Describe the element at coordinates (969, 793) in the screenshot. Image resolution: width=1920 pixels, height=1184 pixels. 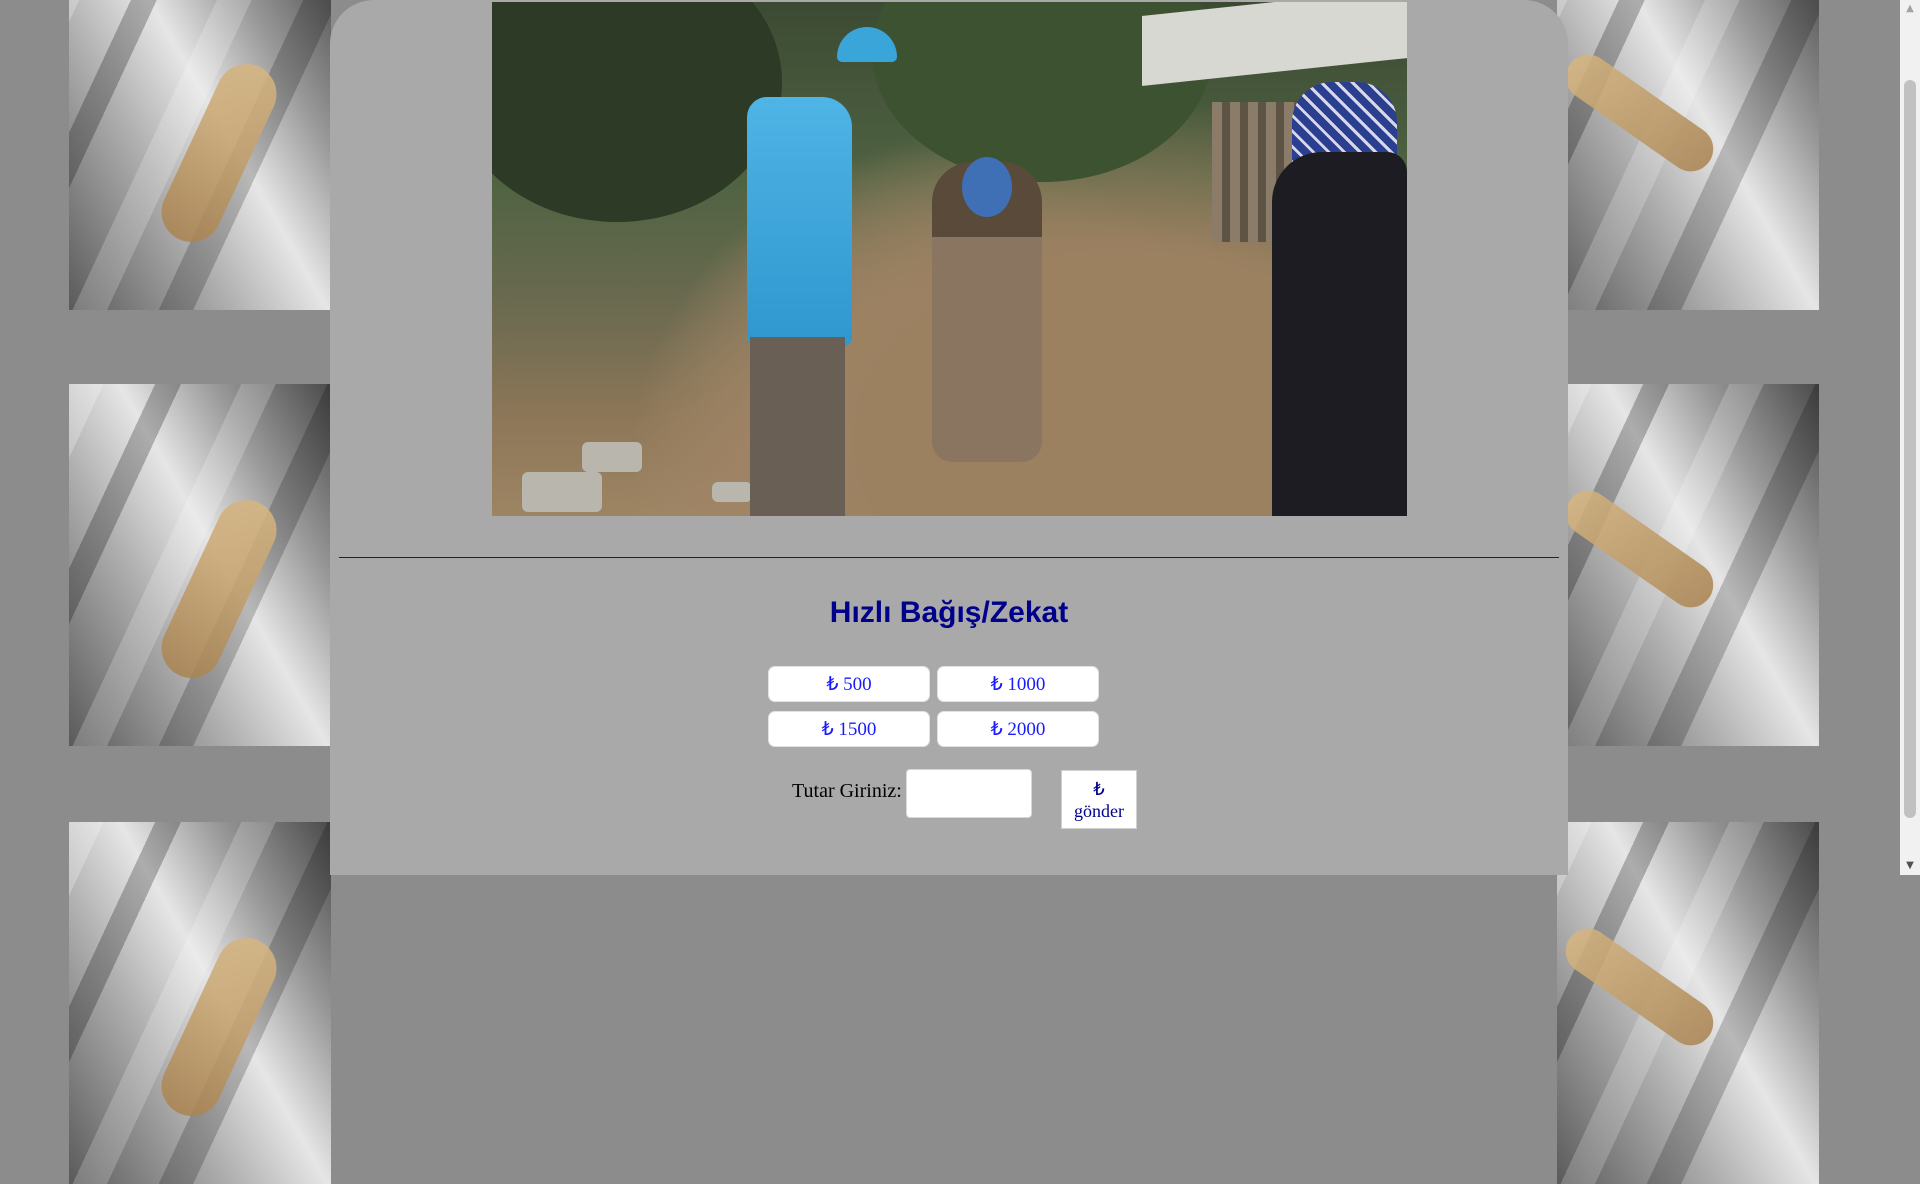
I see `amount-input` at that location.